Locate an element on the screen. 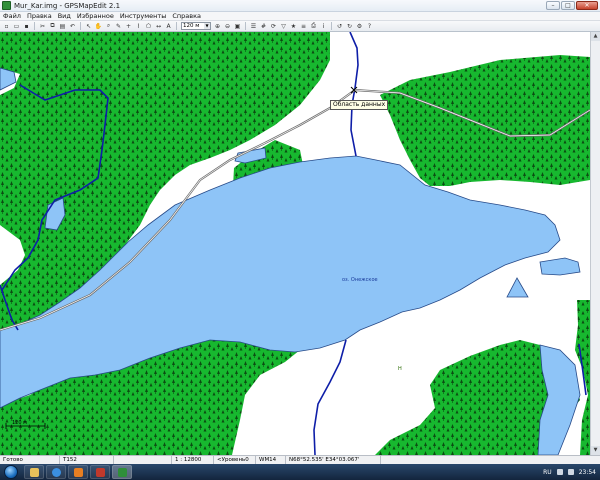 This screenshot has width=600, height=480. paste-icon: ▤ is located at coordinates (62, 26).